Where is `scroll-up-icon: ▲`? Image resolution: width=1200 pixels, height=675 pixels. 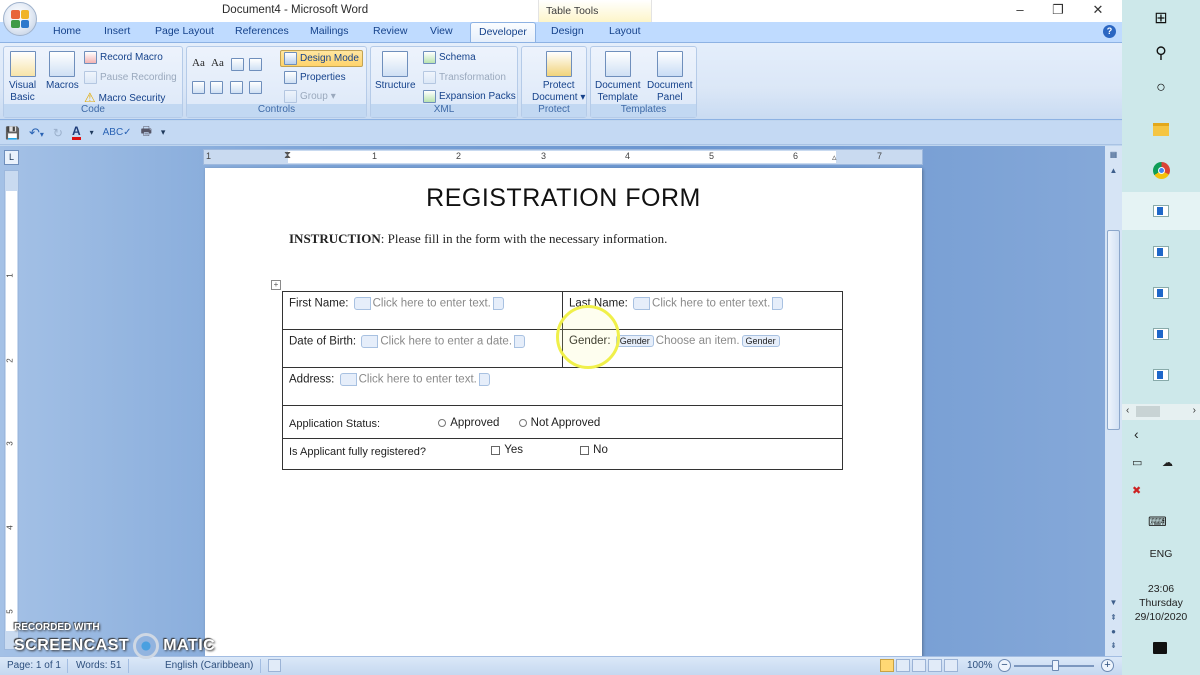
scroll-up-icon: ▲ is located at coordinates (1113, 170).